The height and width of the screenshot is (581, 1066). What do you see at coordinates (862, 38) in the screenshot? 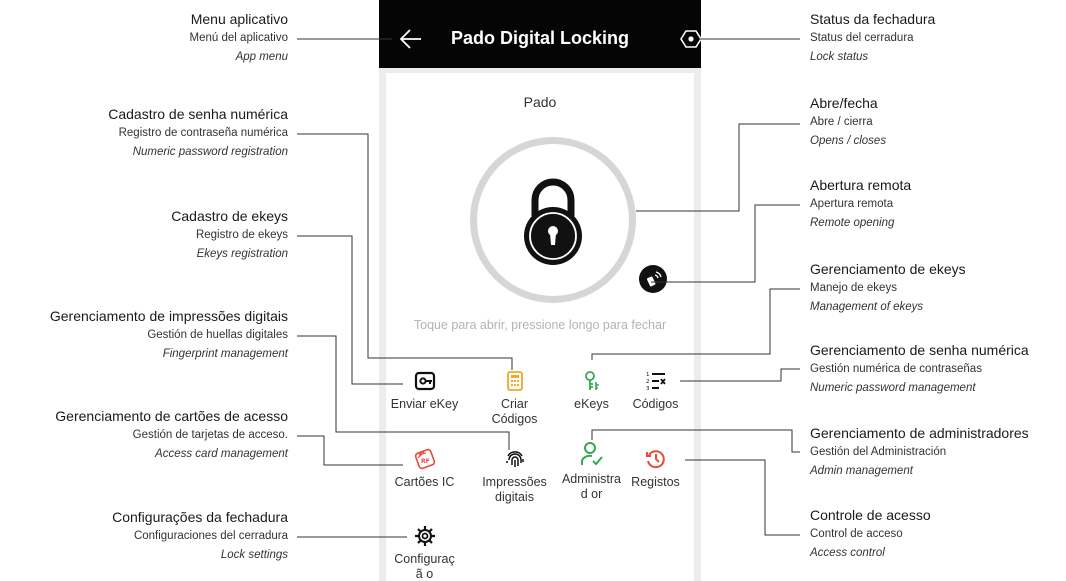
I see `annotation-spanish: Status del cerradura` at bounding box center [862, 38].